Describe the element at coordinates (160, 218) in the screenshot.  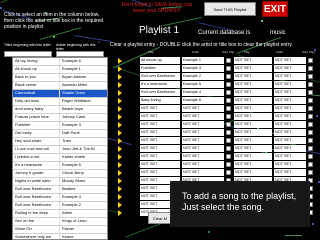
I see `clear-mode-button: Clear M` at that location.